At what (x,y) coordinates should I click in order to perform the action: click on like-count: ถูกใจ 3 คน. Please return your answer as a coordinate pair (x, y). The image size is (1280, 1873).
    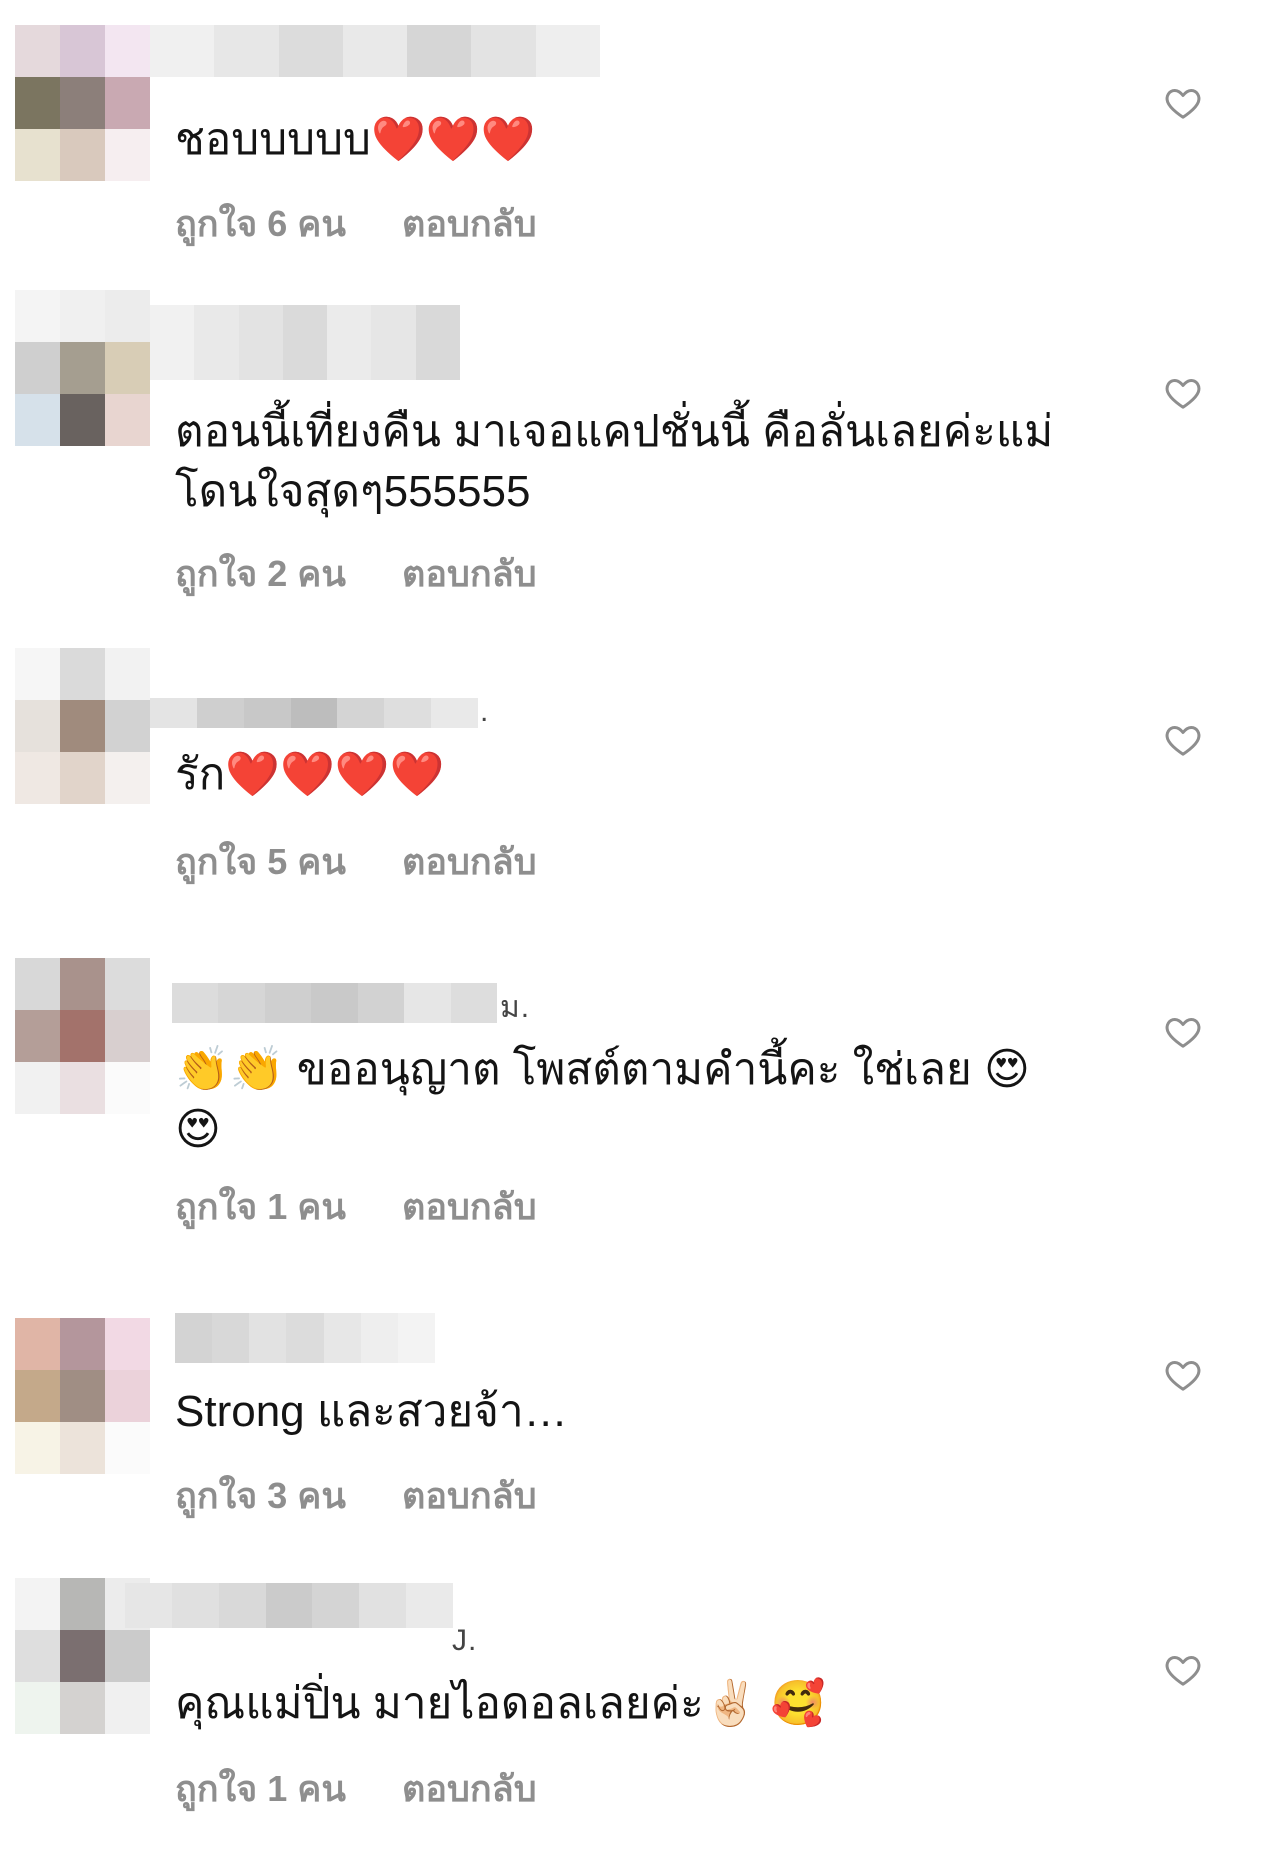
    Looking at the image, I should click on (260, 1495).